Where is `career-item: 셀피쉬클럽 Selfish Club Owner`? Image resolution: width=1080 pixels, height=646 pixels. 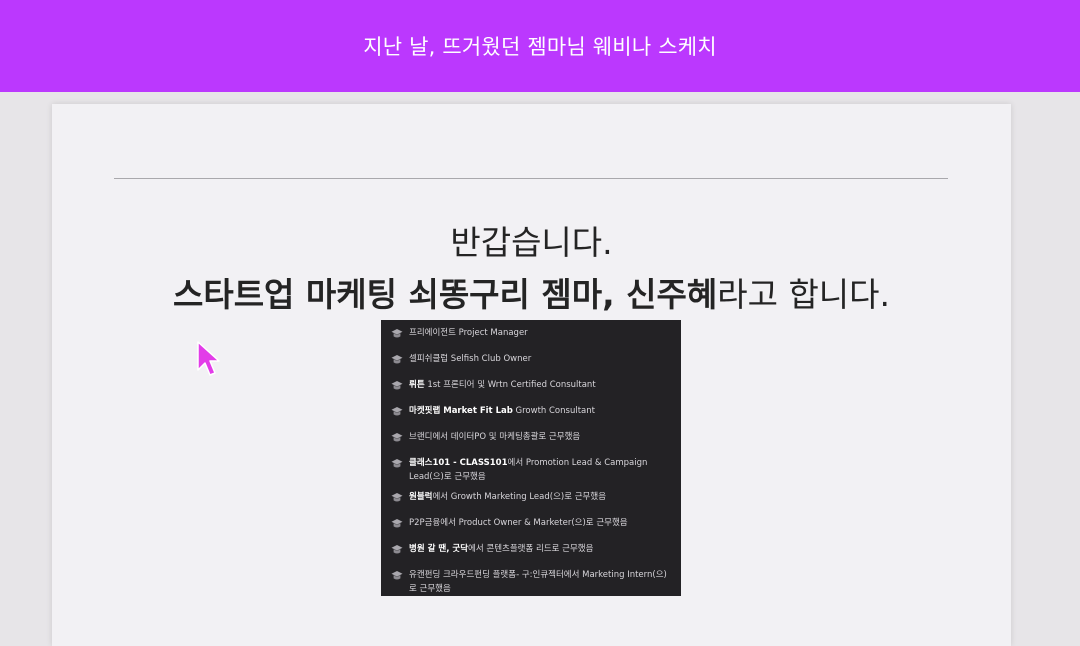
career-item: 셀피쉬클럽 Selfish Club Owner is located at coordinates (531, 359).